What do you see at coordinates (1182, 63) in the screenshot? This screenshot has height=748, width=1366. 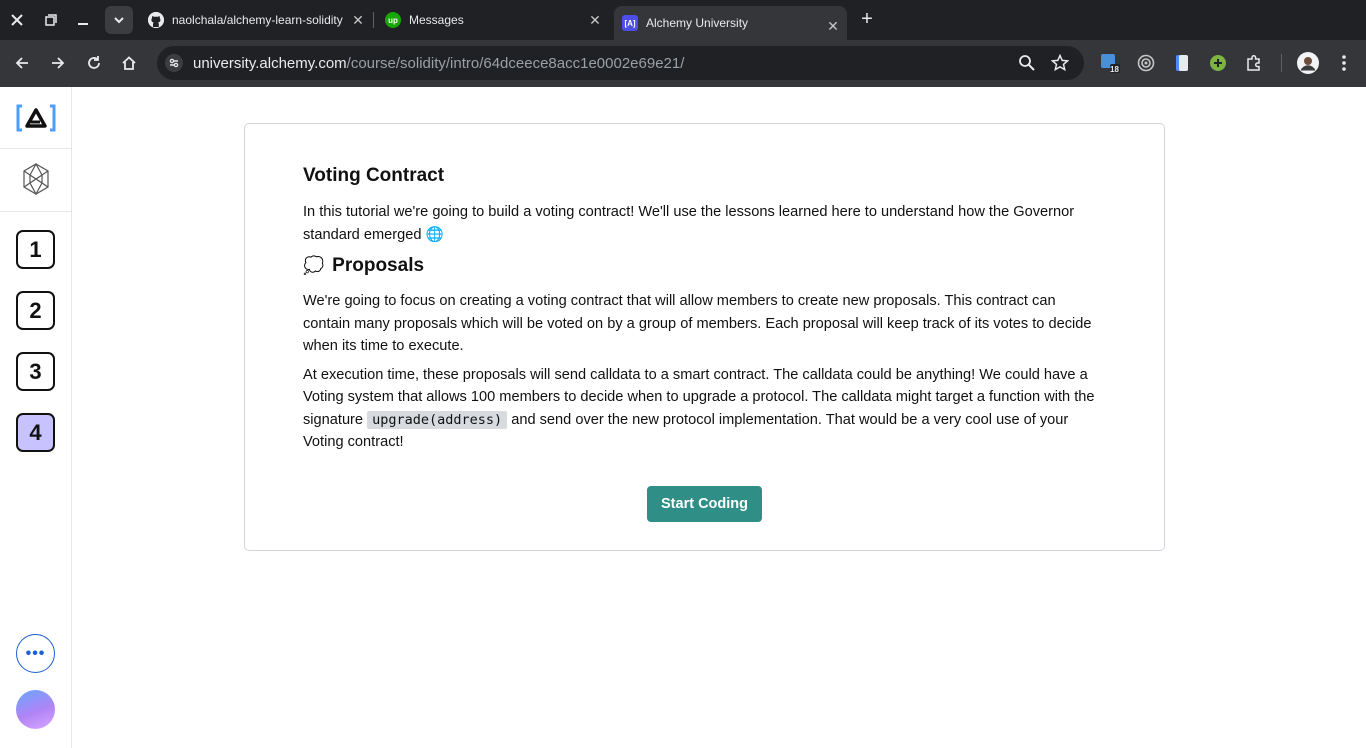 I see `document-extension-icon` at bounding box center [1182, 63].